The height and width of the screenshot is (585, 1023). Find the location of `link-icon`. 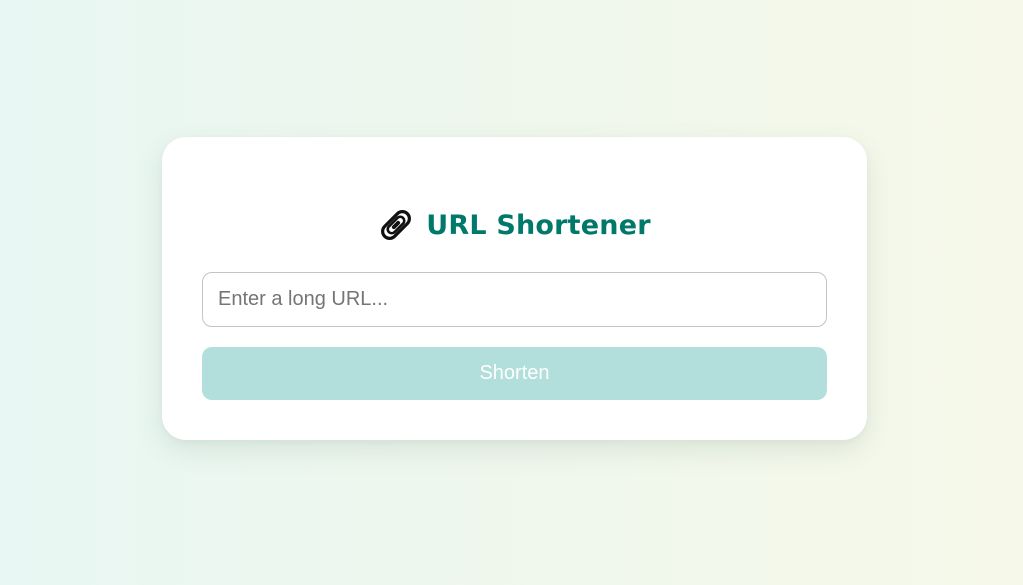

link-icon is located at coordinates (396, 225).